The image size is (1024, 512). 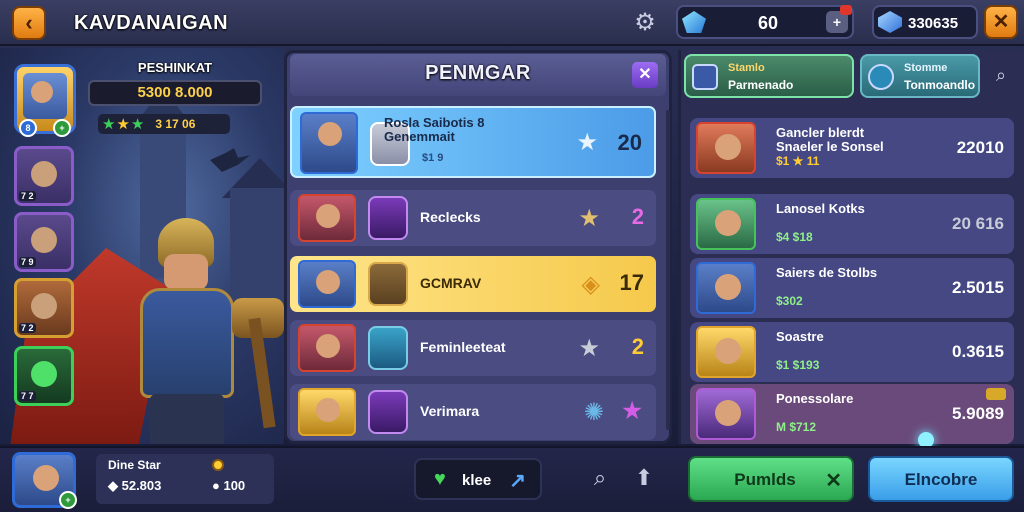 I want to click on dragon-silhouette, so click(x=230, y=160).